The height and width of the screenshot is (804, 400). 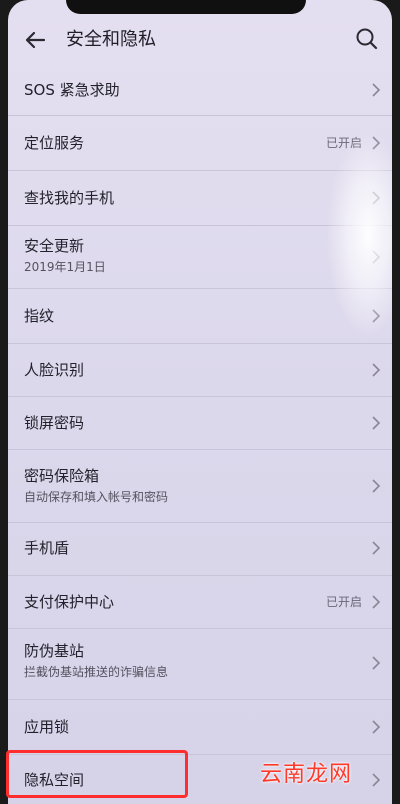 I want to click on list-item-location: 定位服务 已开启, so click(x=200, y=143).